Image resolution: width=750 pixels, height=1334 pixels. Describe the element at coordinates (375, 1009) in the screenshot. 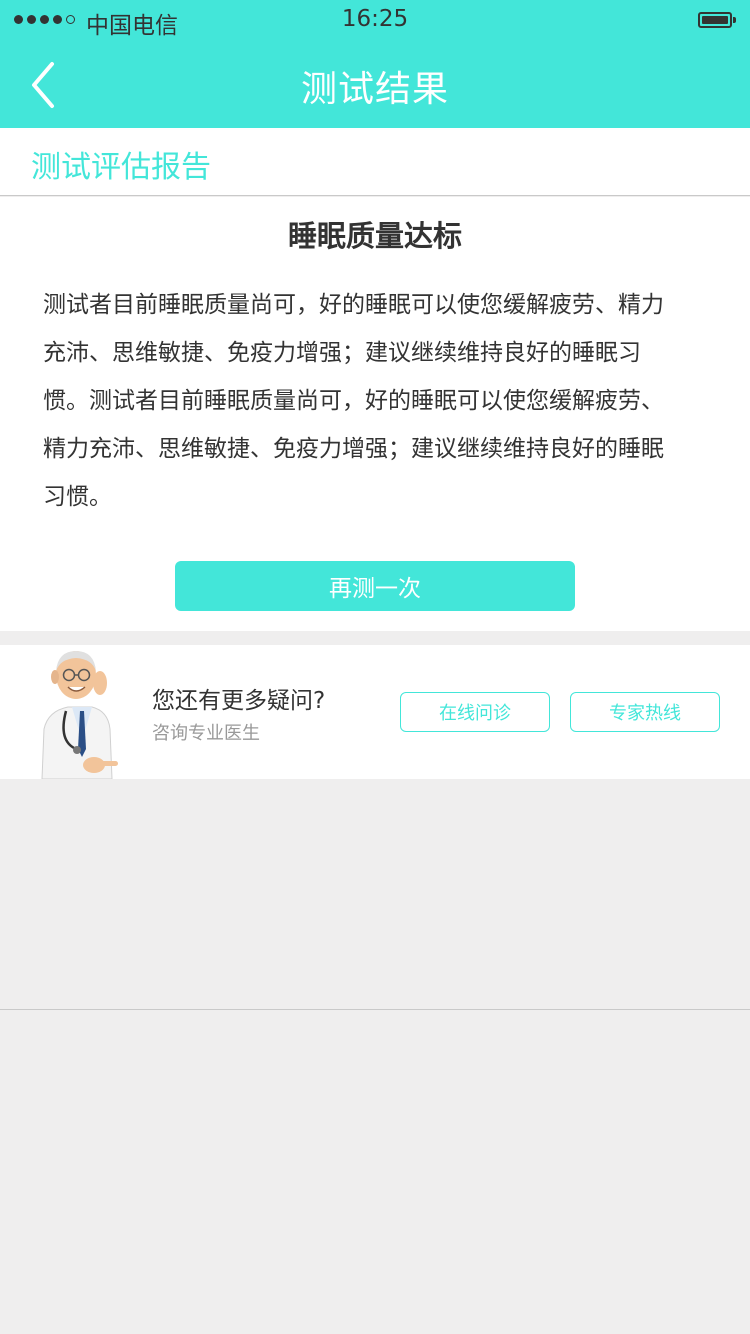

I see `divider` at that location.